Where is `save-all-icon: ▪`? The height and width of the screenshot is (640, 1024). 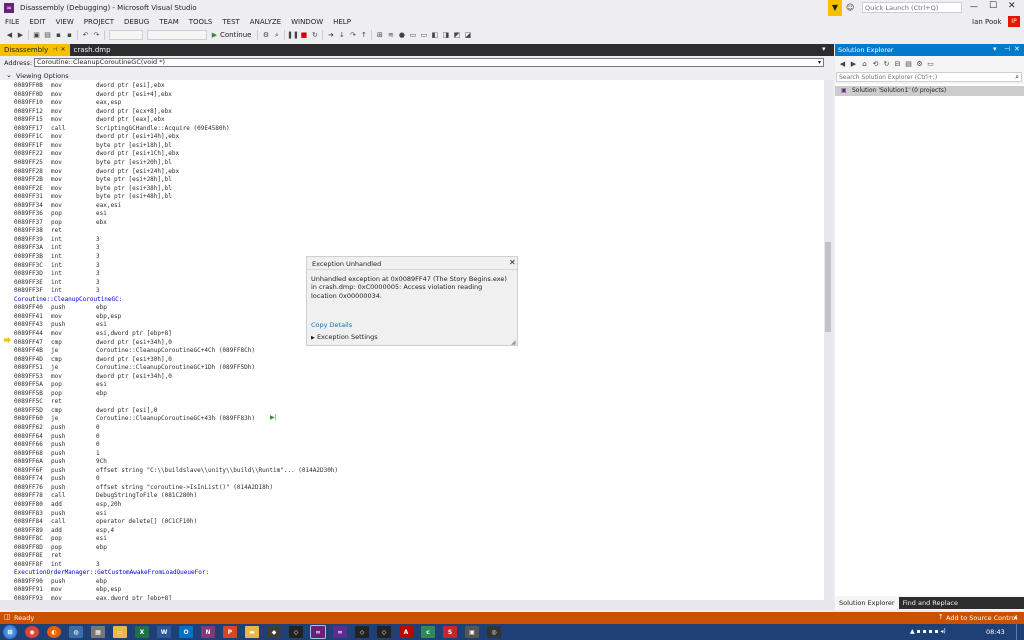
save-all-icon: ▪ is located at coordinates (69, 35).